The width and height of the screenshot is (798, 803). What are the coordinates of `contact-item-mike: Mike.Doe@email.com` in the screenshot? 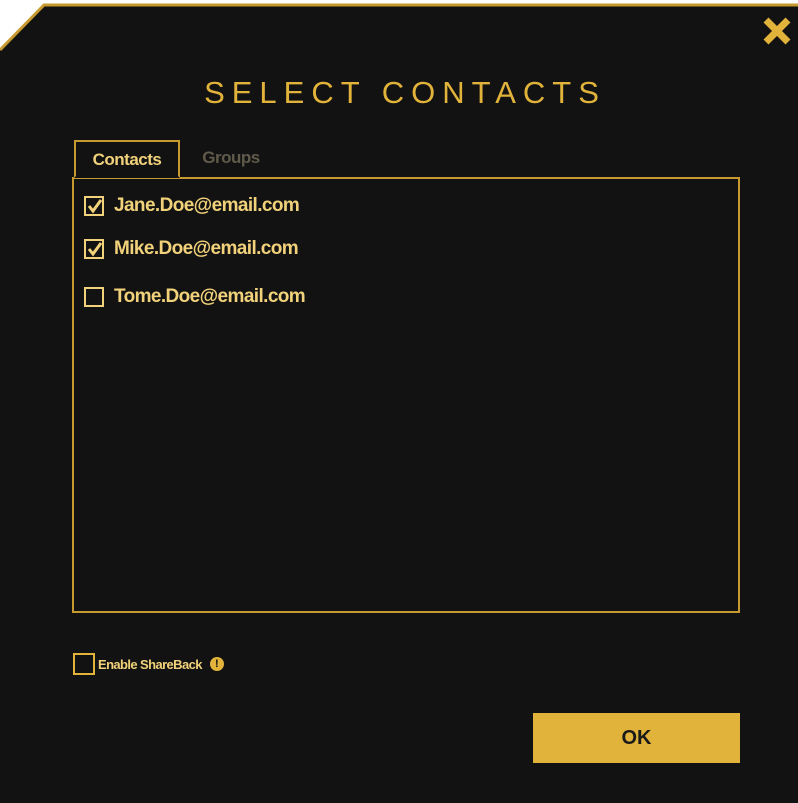 It's located at (191, 249).